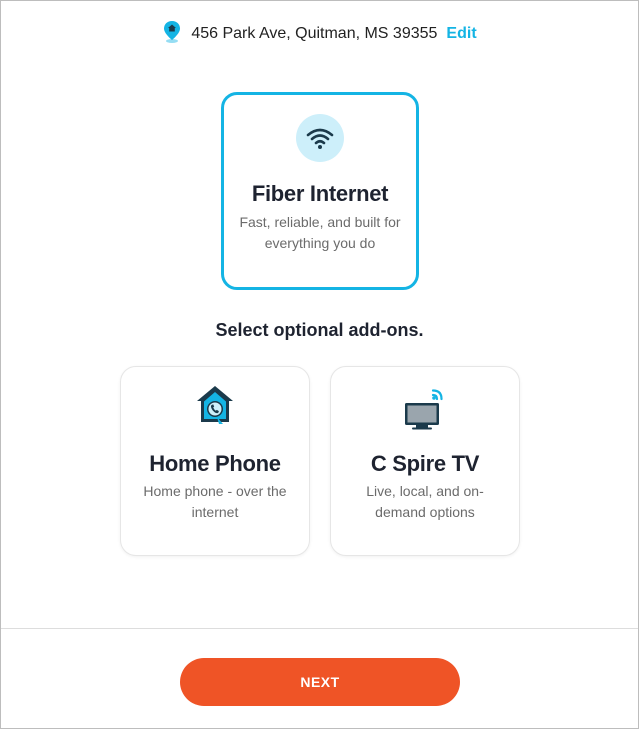 This screenshot has width=639, height=729. What do you see at coordinates (319, 330) in the screenshot?
I see `addons-heading: Select optional add-ons.` at bounding box center [319, 330].